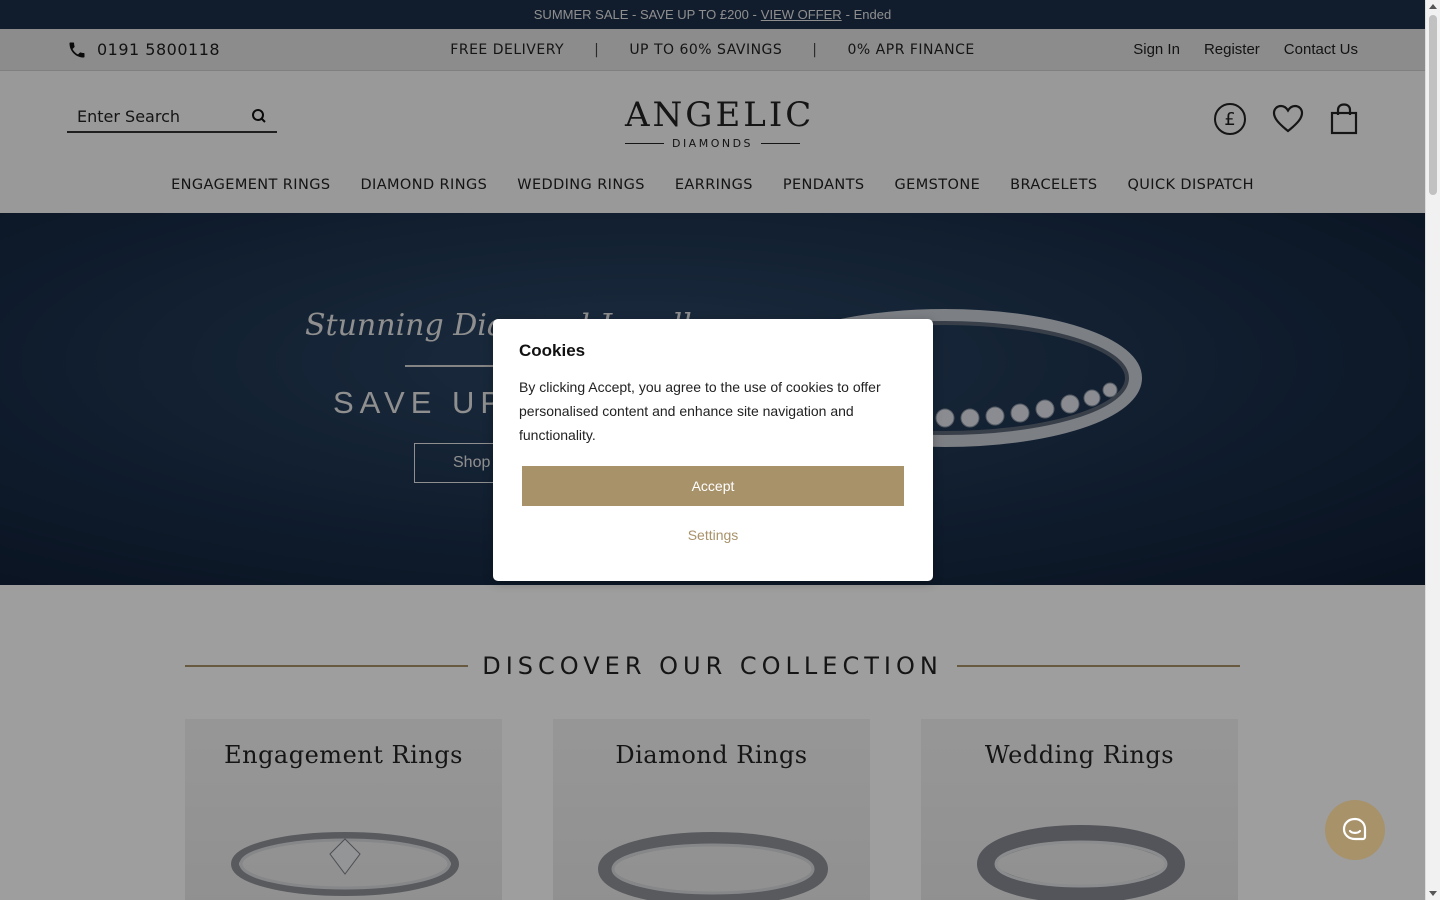 This screenshot has height=900, width=1440. I want to click on chat-widget-button, so click(1355, 830).